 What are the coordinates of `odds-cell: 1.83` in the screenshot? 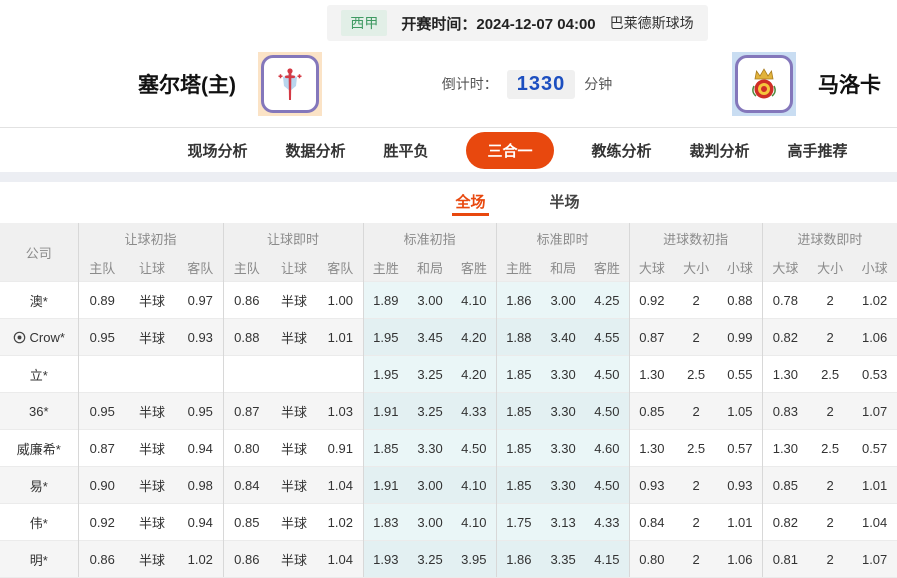 It's located at (385, 522).